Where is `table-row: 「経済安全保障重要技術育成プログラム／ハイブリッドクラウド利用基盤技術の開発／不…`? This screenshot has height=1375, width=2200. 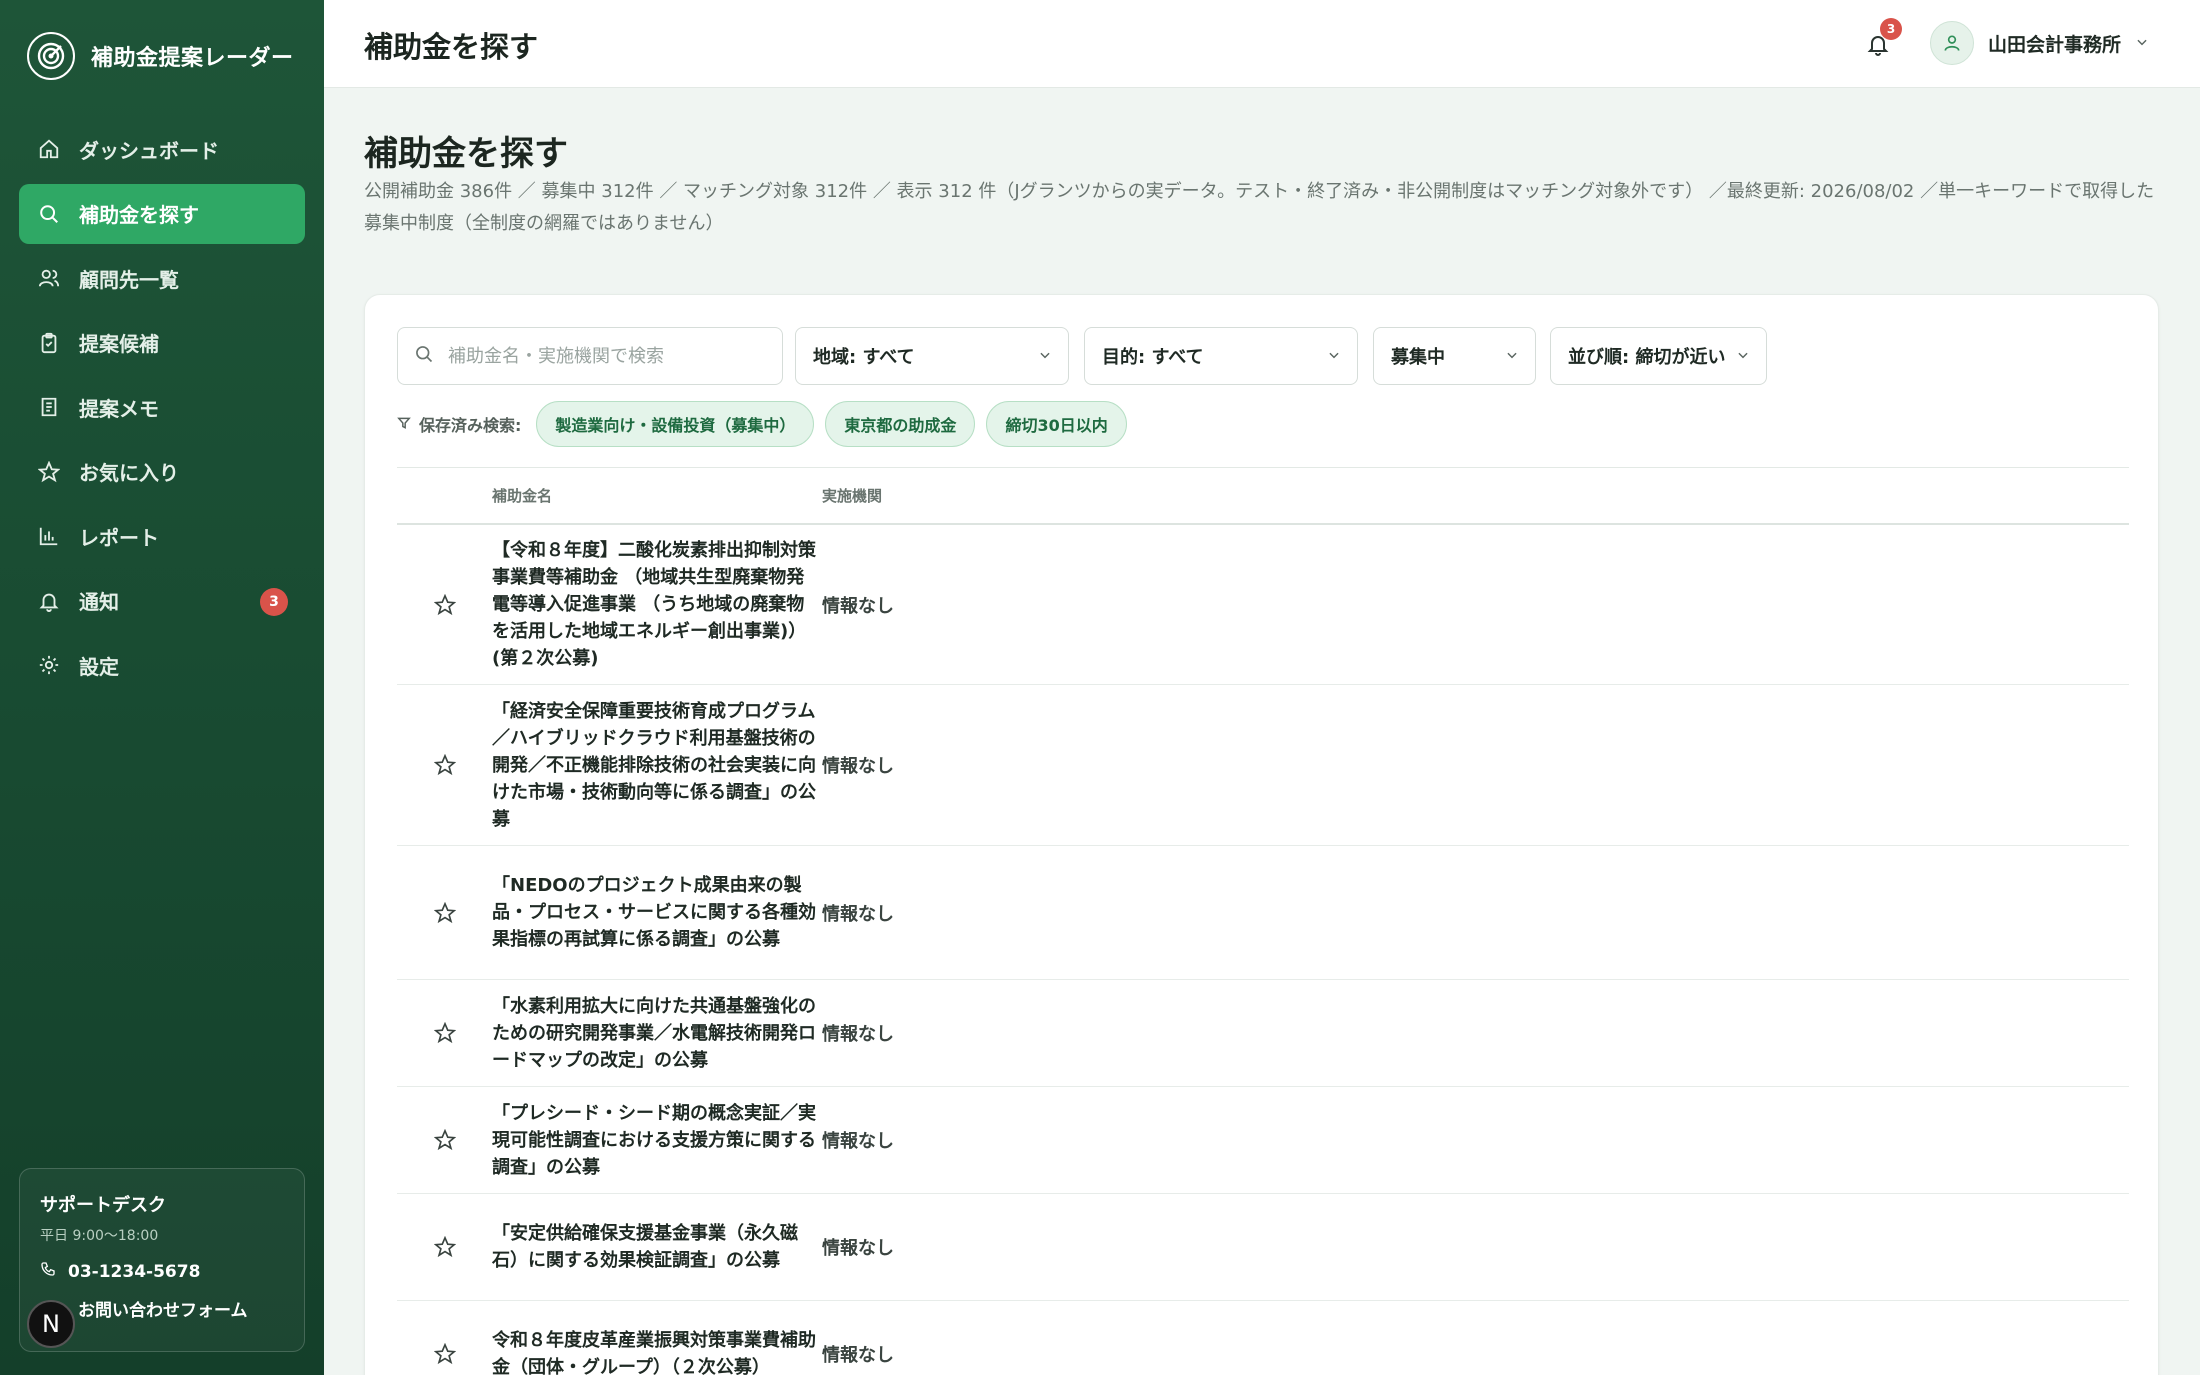 table-row: 「経済安全保障重要技術育成プログラム／ハイブリッドクラウド利用基盤技術の開発／不… is located at coordinates (1263, 765).